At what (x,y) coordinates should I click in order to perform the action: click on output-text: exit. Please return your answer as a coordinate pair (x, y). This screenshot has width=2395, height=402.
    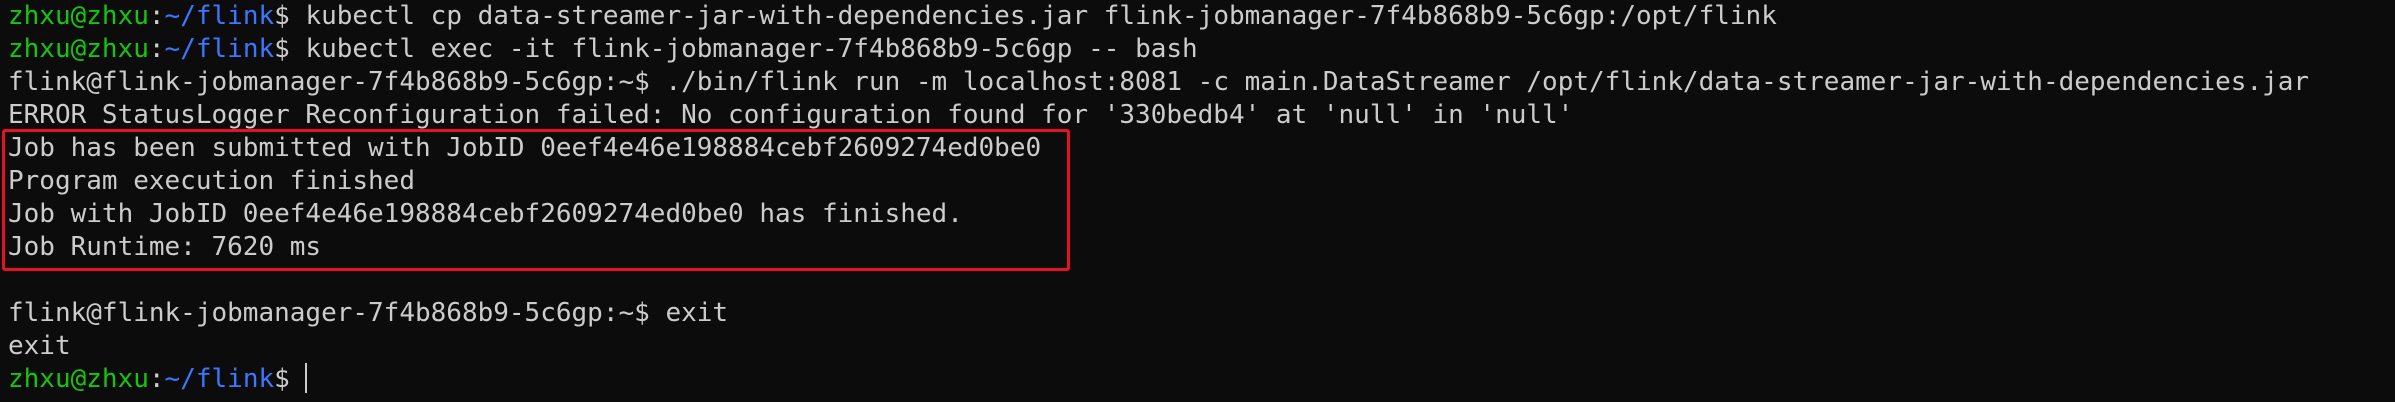
    Looking at the image, I should click on (39, 346).